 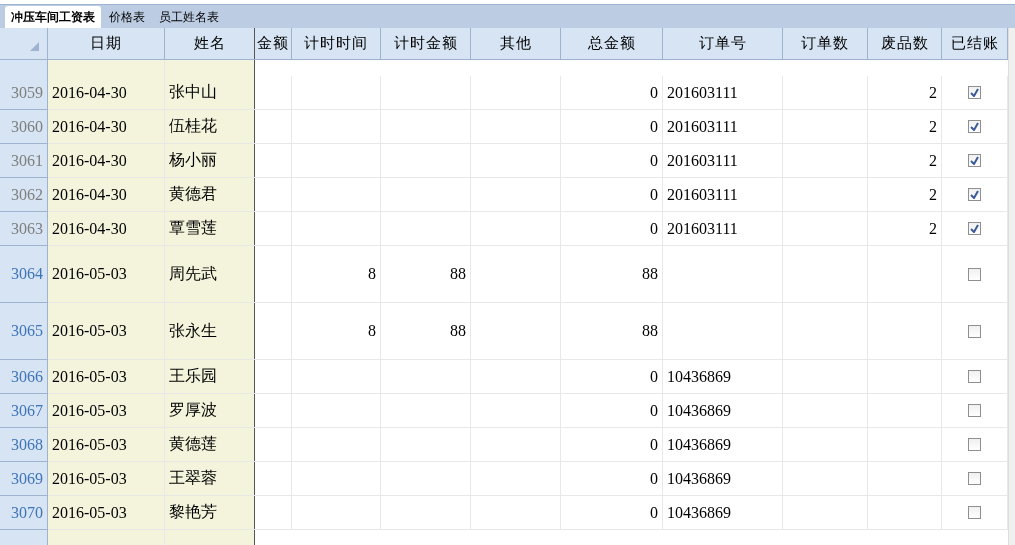 What do you see at coordinates (210, 376) in the screenshot?
I see `table-cell: 王乐园` at bounding box center [210, 376].